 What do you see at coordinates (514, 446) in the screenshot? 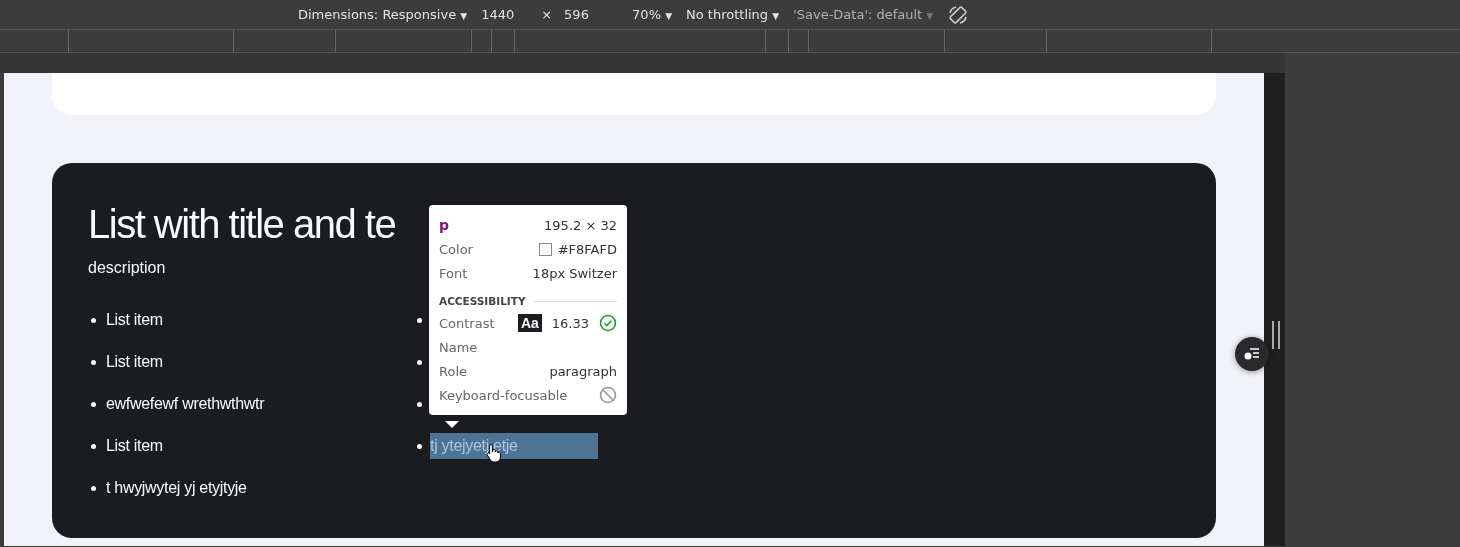
I see `list-item: tj ytejyetj etje` at bounding box center [514, 446].